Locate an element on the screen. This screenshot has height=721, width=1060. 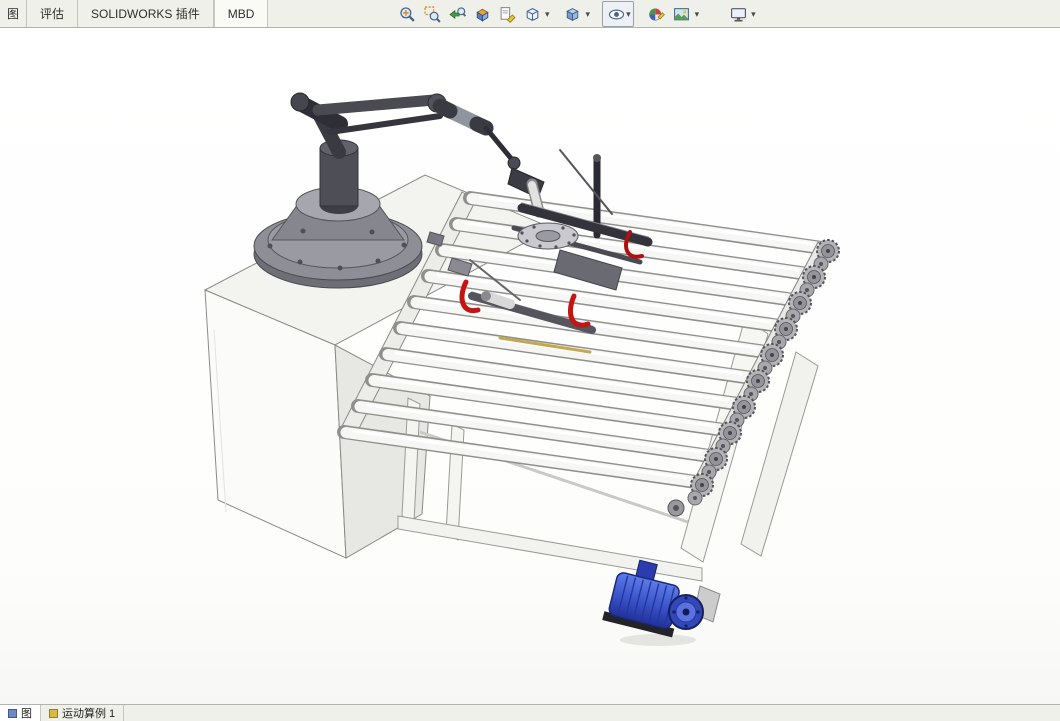
tab-motion-study-1: 运动算例 1 is located at coordinates (83, 713).